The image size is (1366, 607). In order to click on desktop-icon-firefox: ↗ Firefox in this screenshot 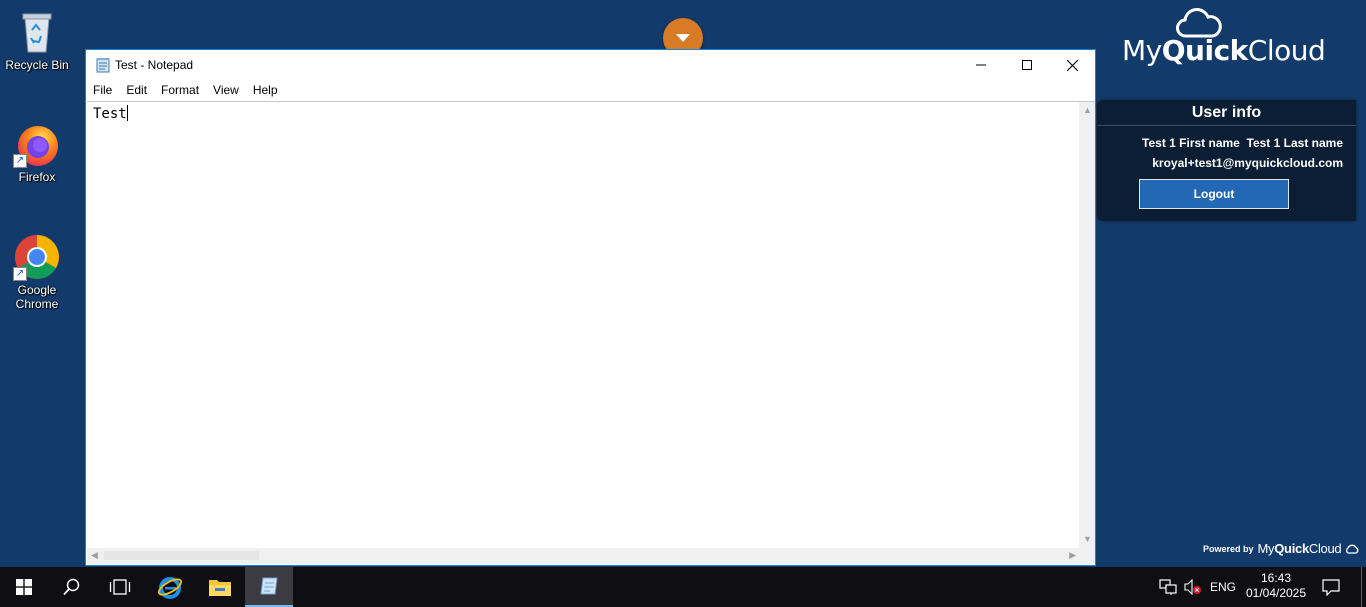, I will do `click(37, 152)`.